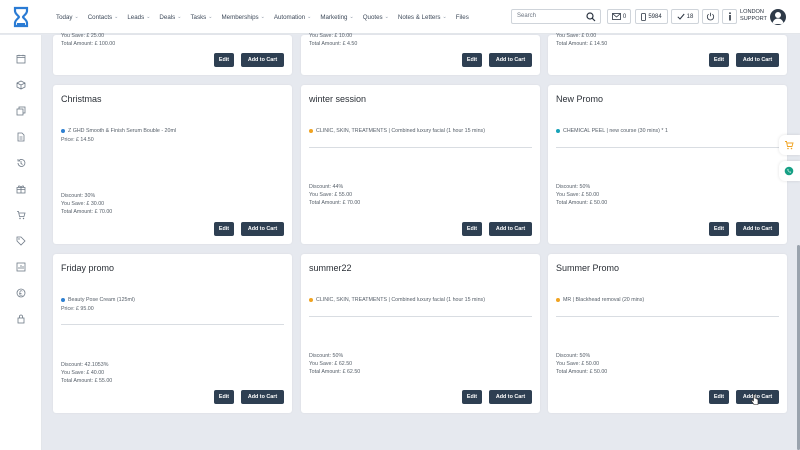 The height and width of the screenshot is (450, 800). I want to click on hourglass-logo-icon, so click(21, 17).